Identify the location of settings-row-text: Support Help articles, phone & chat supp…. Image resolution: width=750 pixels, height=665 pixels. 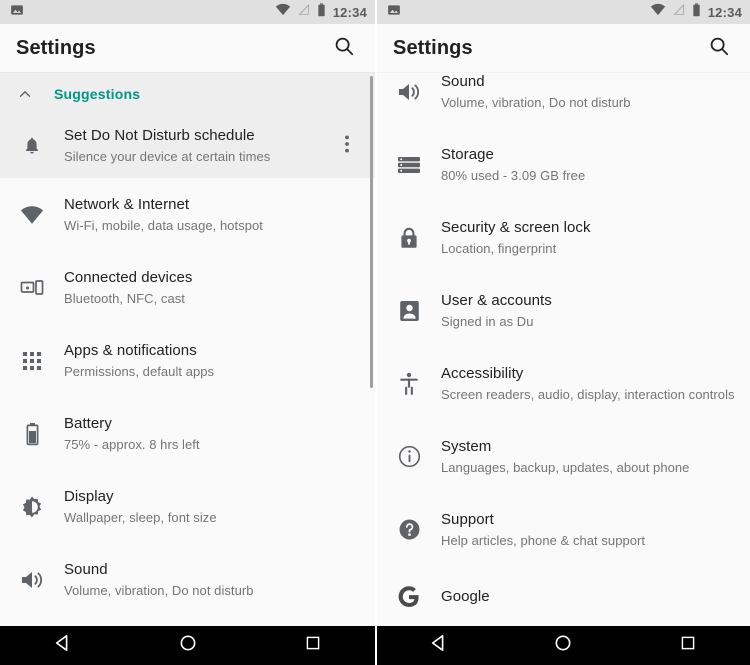
(595, 530).